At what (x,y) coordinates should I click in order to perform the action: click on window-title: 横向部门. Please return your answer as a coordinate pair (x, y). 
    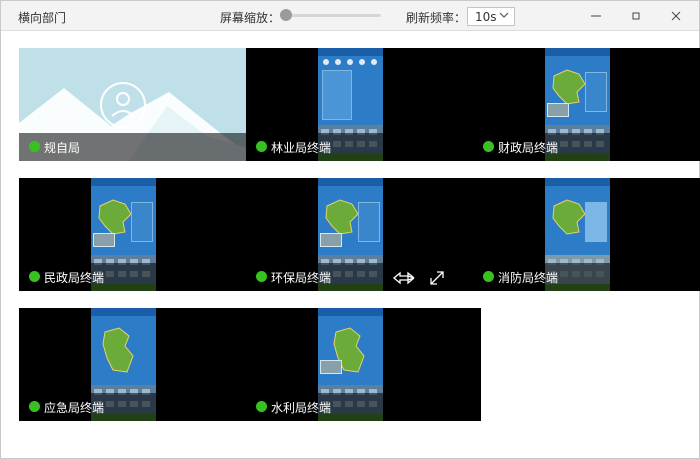
    Looking at the image, I should click on (42, 18).